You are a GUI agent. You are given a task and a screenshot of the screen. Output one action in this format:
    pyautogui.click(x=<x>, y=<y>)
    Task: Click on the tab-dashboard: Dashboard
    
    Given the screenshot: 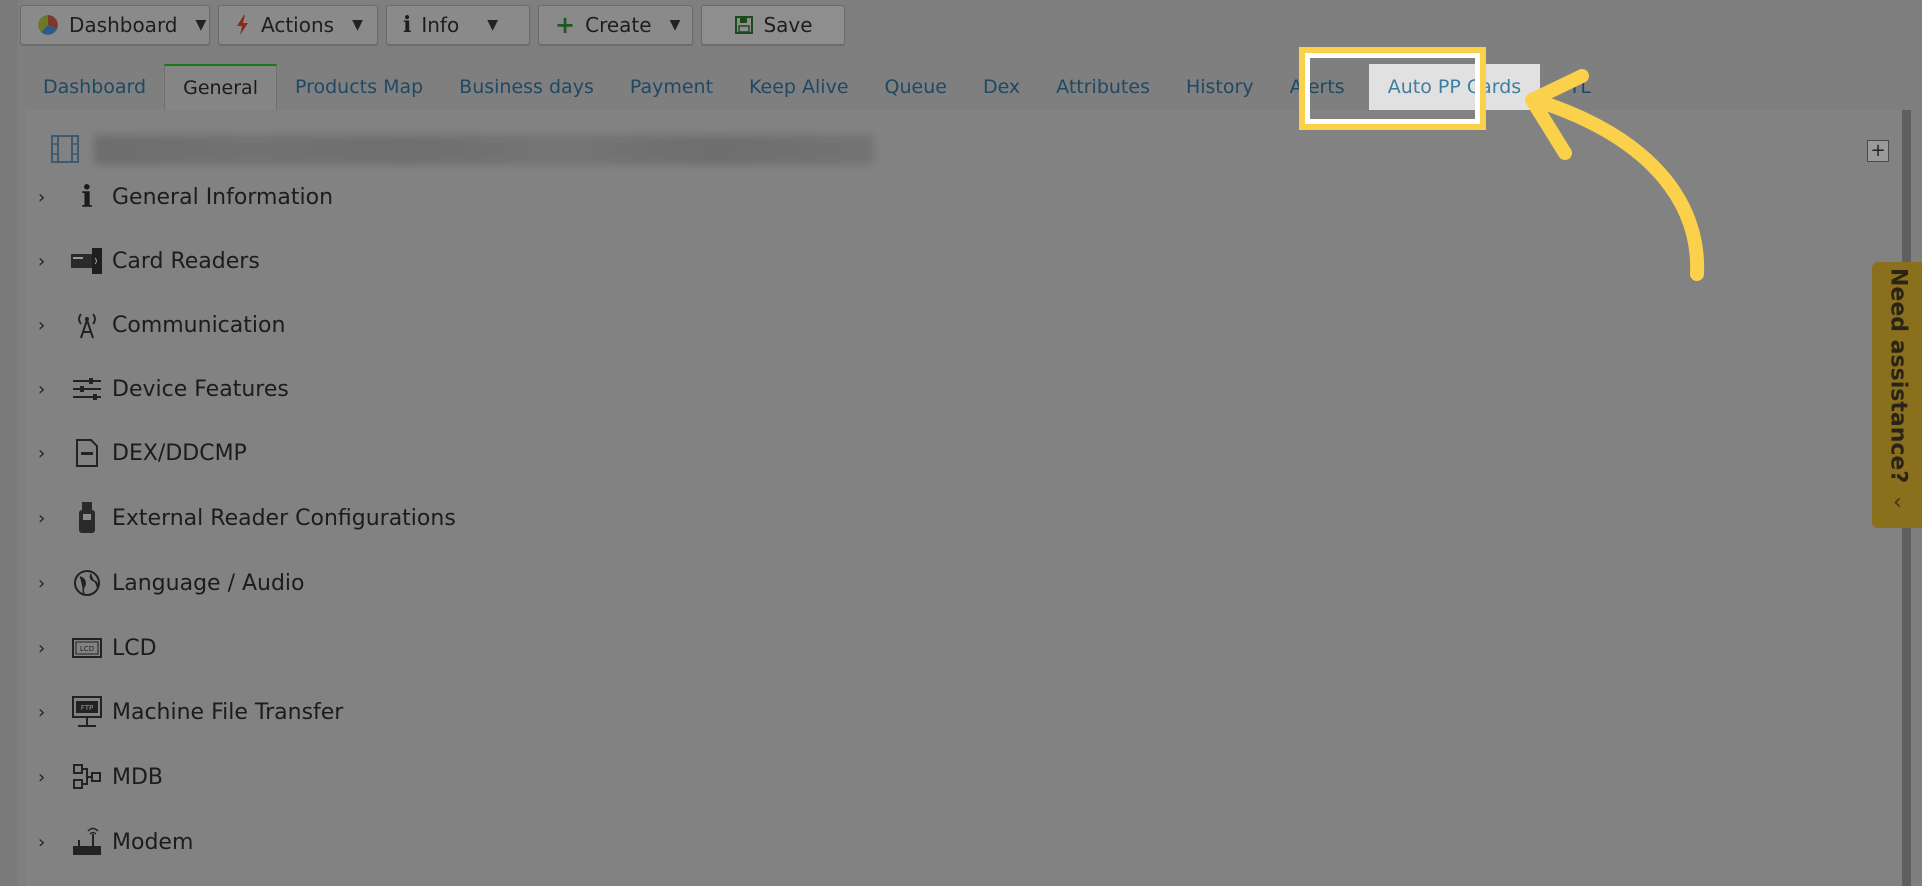 What is the action you would take?
    pyautogui.click(x=94, y=87)
    